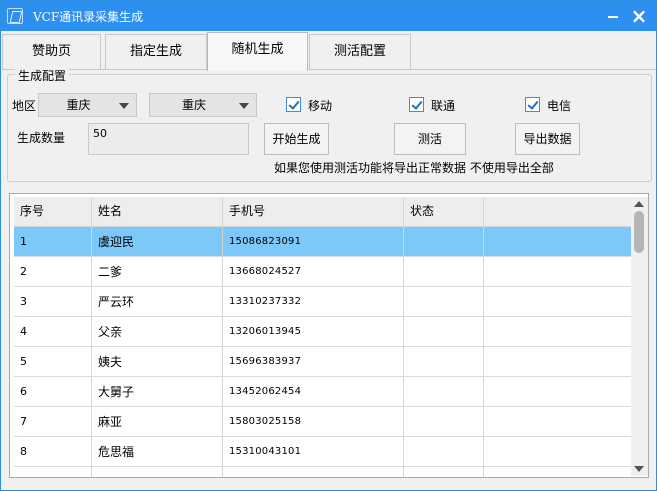 This screenshot has height=491, width=657. Describe the element at coordinates (639, 204) in the screenshot. I see `scroll-up-icon` at that location.